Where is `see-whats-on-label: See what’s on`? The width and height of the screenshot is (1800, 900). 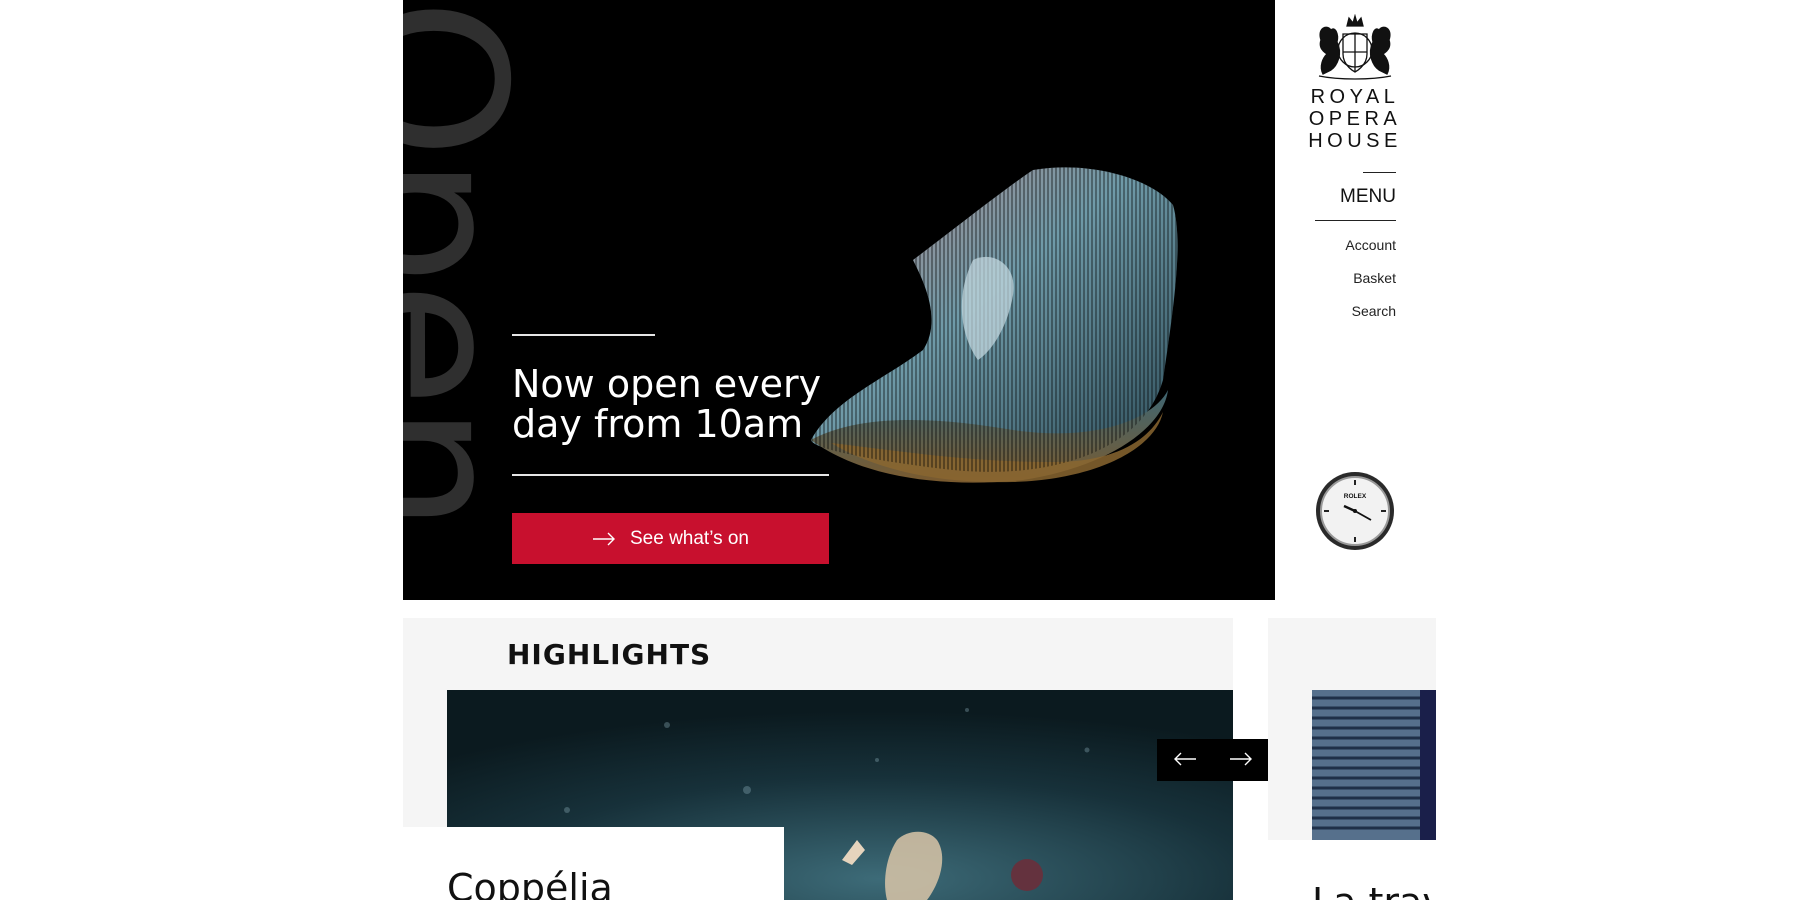 see-whats-on-label: See what’s on is located at coordinates (689, 538).